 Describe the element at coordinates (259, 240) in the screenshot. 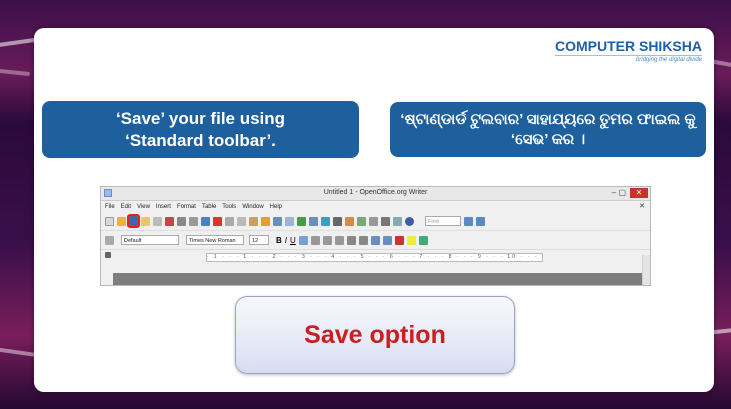

I see `font-size-select: 12` at that location.